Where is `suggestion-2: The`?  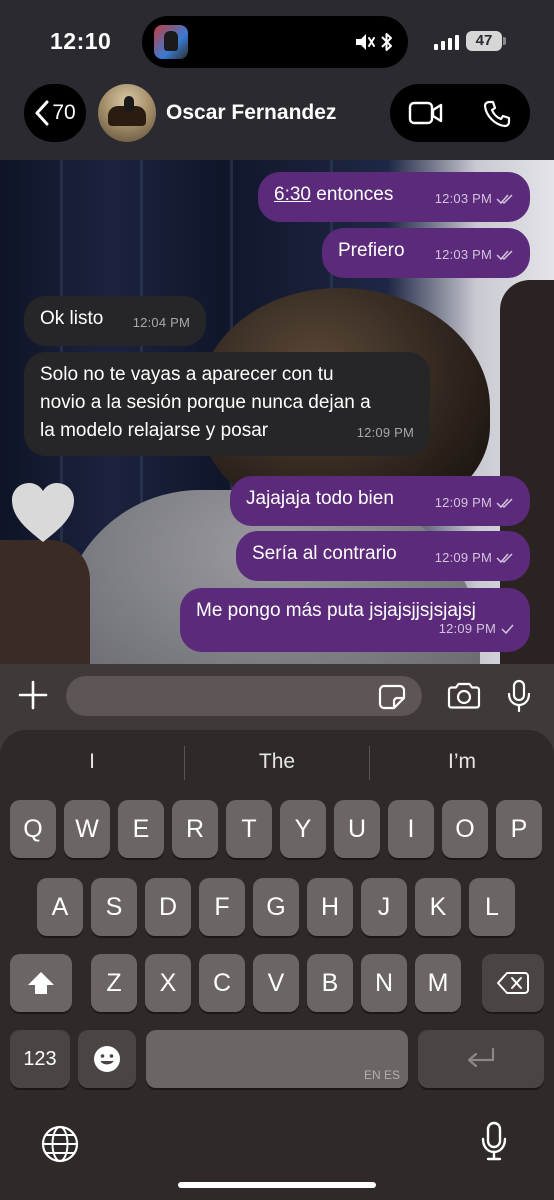 suggestion-2: The is located at coordinates (277, 762).